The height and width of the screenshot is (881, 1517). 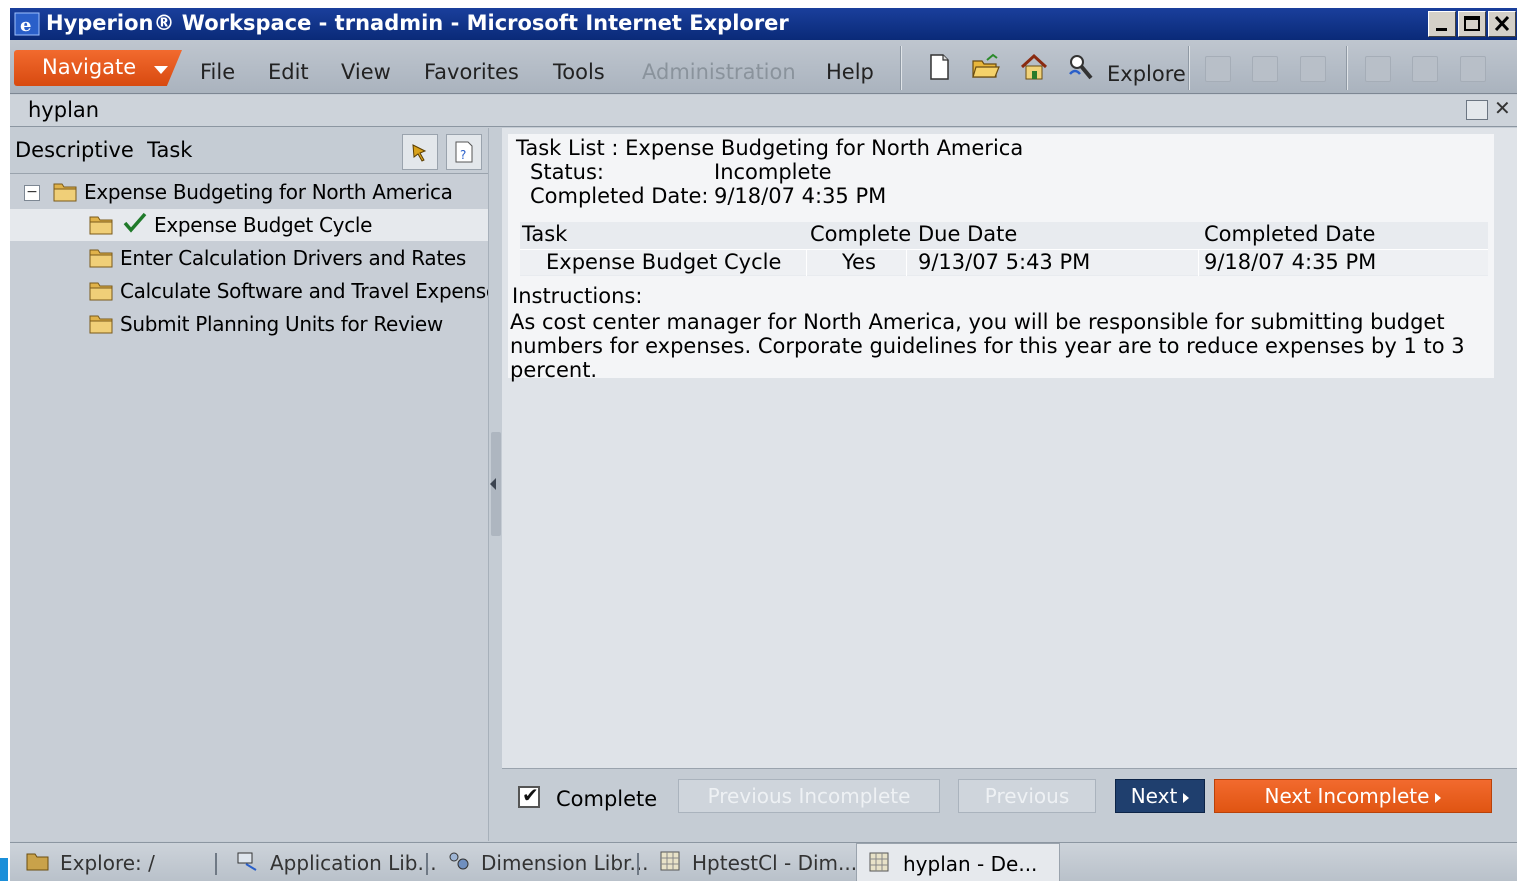 What do you see at coordinates (1290, 262) in the screenshot?
I see `cell-completed-date: 9/18/07 4:35 PM` at bounding box center [1290, 262].